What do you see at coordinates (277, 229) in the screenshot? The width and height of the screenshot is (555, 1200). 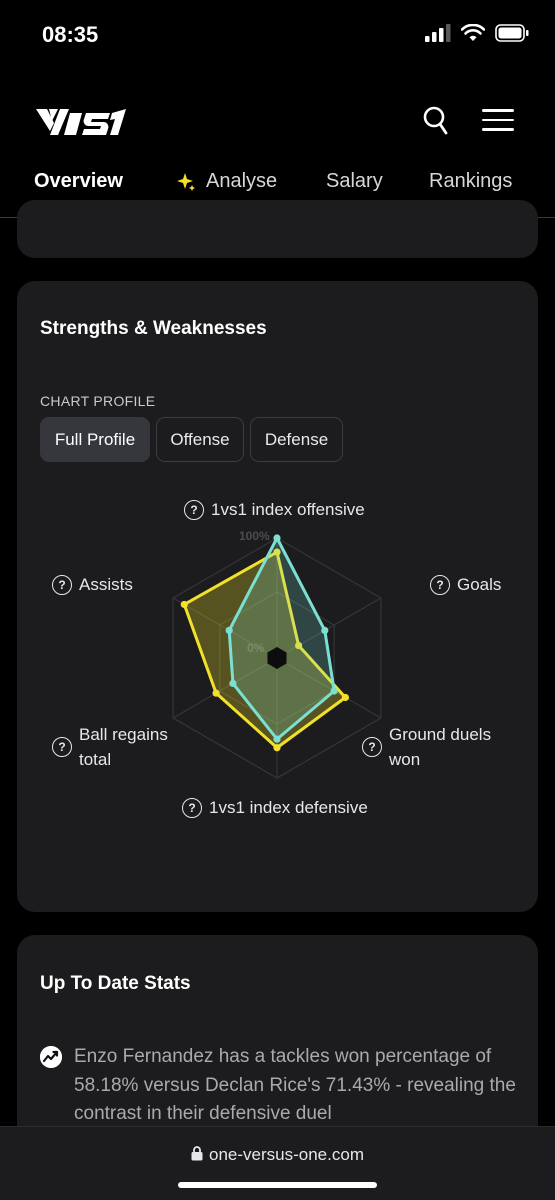 I see `previous-card` at bounding box center [277, 229].